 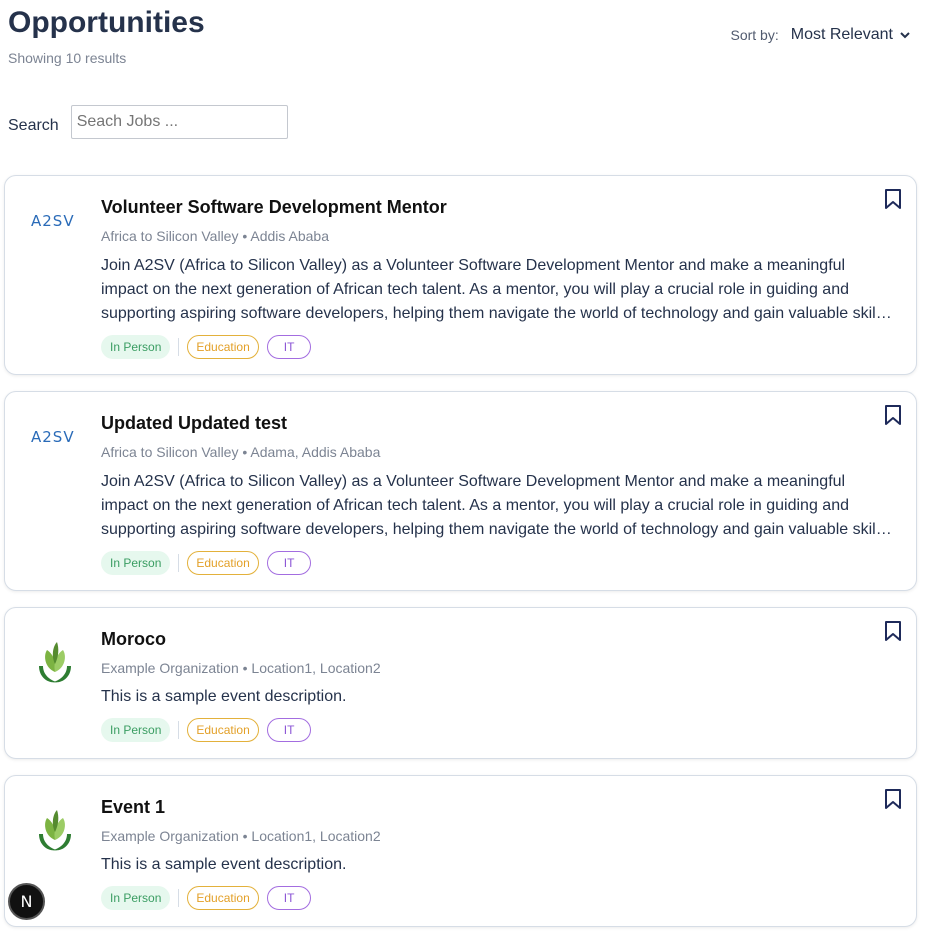 I want to click on page-header: Opportunities Showing 10 results, so click(x=106, y=36).